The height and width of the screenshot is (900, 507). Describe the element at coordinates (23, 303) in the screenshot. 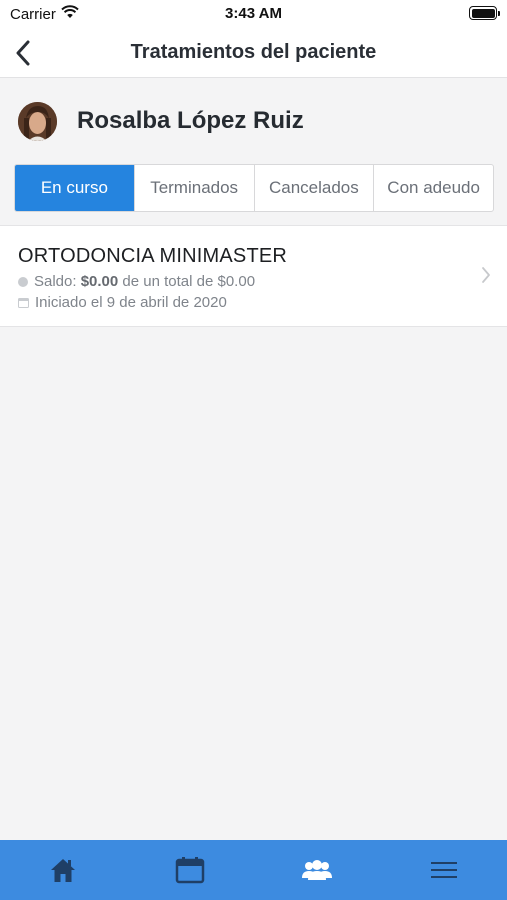

I see `calendar-small-icon` at that location.